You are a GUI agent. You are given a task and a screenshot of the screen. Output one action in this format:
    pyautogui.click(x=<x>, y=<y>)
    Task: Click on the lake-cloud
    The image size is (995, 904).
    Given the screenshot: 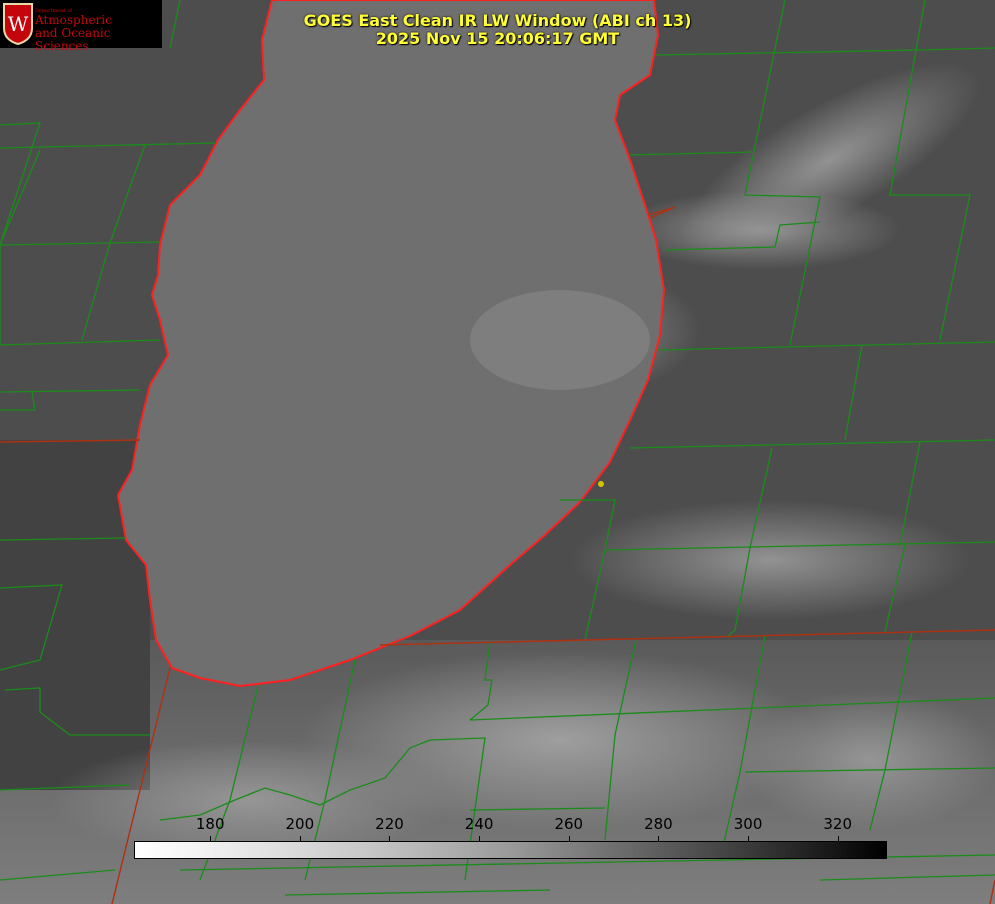 What is the action you would take?
    pyautogui.click(x=560, y=340)
    